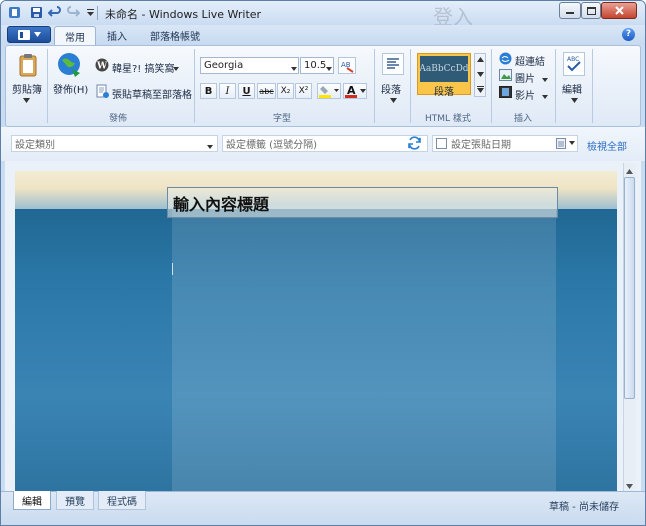 Image resolution: width=646 pixels, height=526 pixels. Describe the element at coordinates (70, 65) in the screenshot. I see `globe-publish-icon` at that location.